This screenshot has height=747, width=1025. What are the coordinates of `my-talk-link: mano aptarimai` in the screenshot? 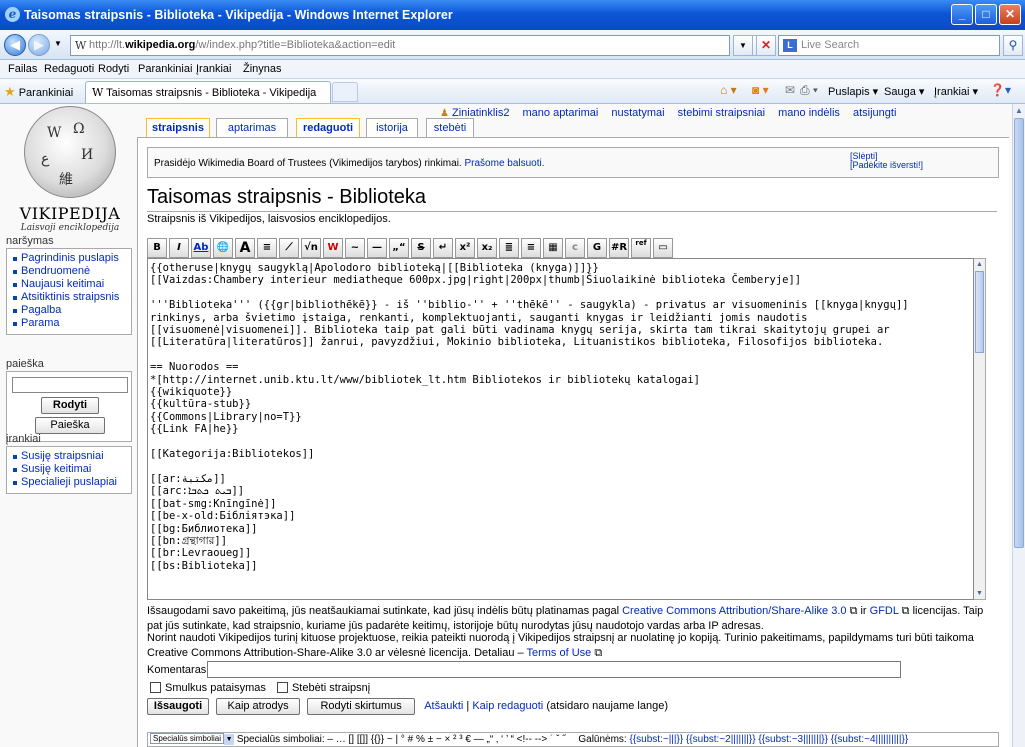 It's located at (561, 113).